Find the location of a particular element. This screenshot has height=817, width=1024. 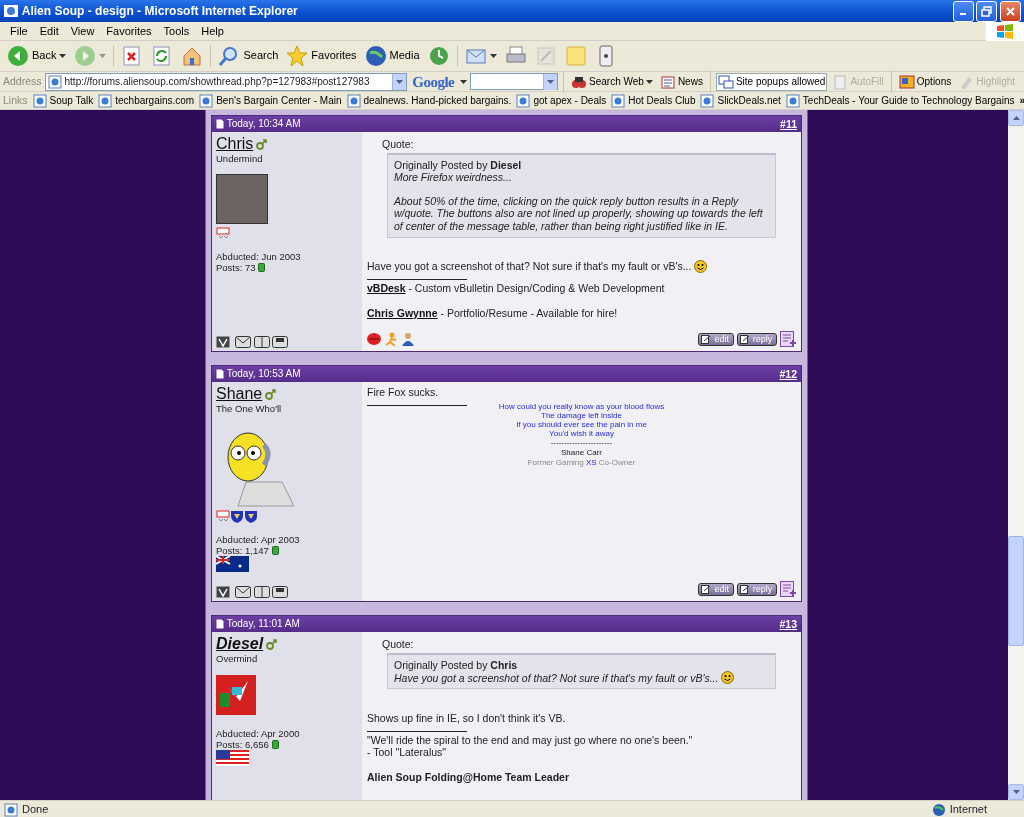

join-date: Abducted: Apr 2003 is located at coordinates (258, 539).